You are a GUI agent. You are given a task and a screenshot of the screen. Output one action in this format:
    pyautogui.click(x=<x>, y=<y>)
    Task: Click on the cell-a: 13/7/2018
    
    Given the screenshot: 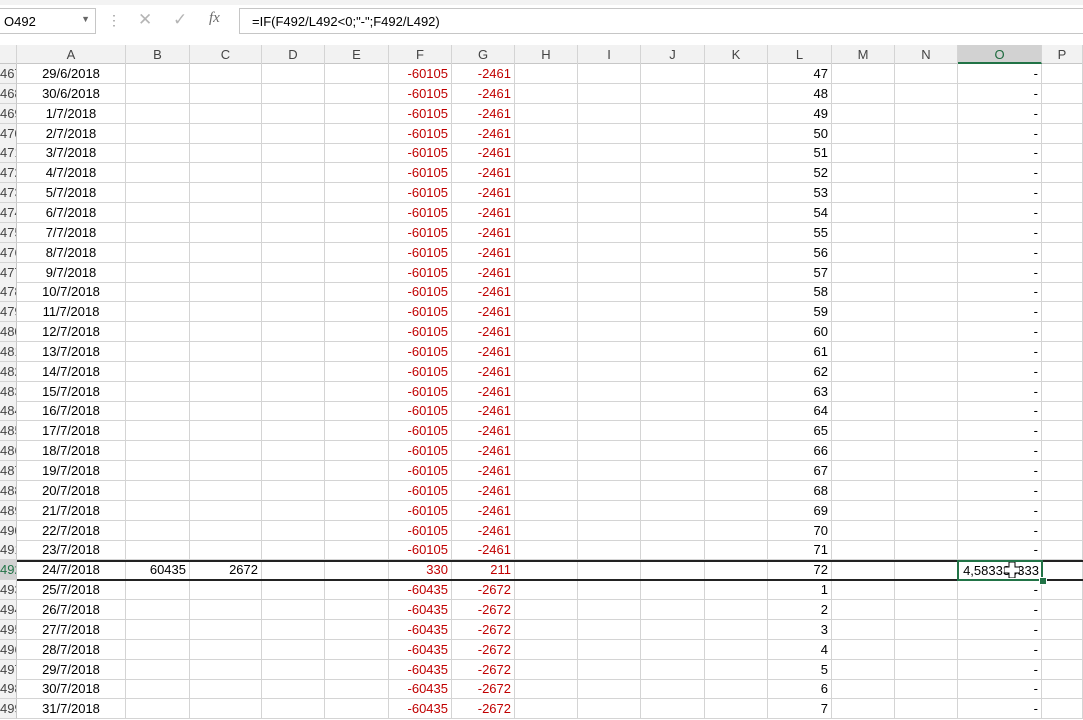 What is the action you would take?
    pyautogui.click(x=71, y=352)
    